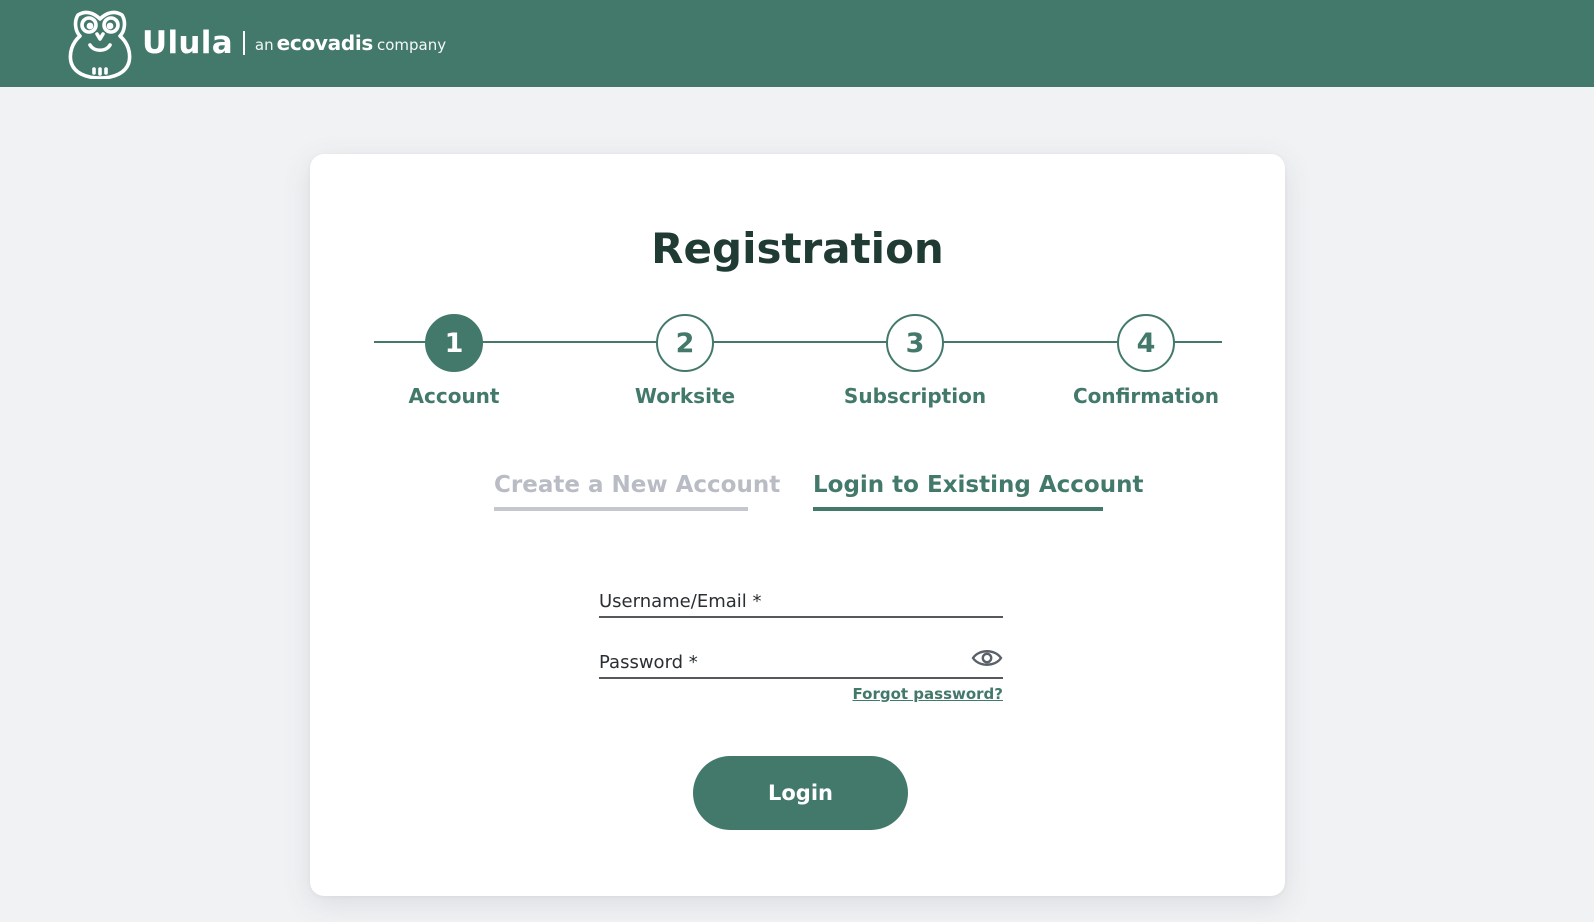 This screenshot has width=1594, height=922. I want to click on top-header: Ulula an ecovadis company, so click(797, 43).